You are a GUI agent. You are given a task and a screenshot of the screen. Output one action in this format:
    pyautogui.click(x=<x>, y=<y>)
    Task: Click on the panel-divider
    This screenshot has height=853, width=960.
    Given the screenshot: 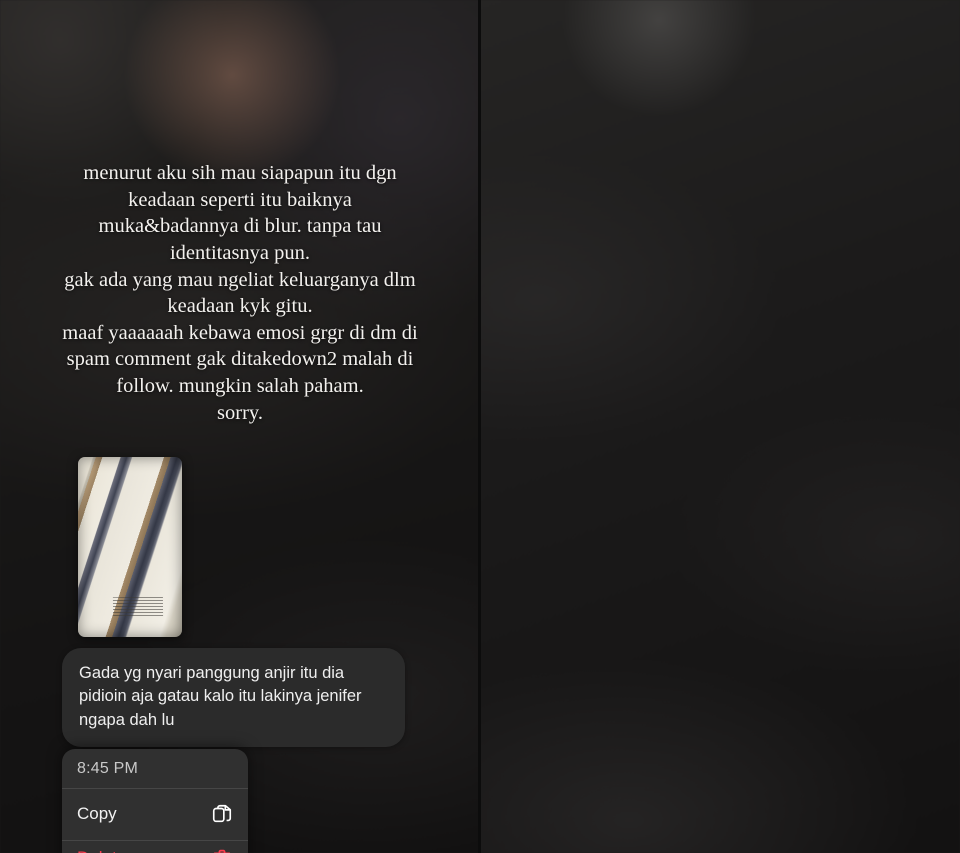 What is the action you would take?
    pyautogui.click(x=479, y=426)
    